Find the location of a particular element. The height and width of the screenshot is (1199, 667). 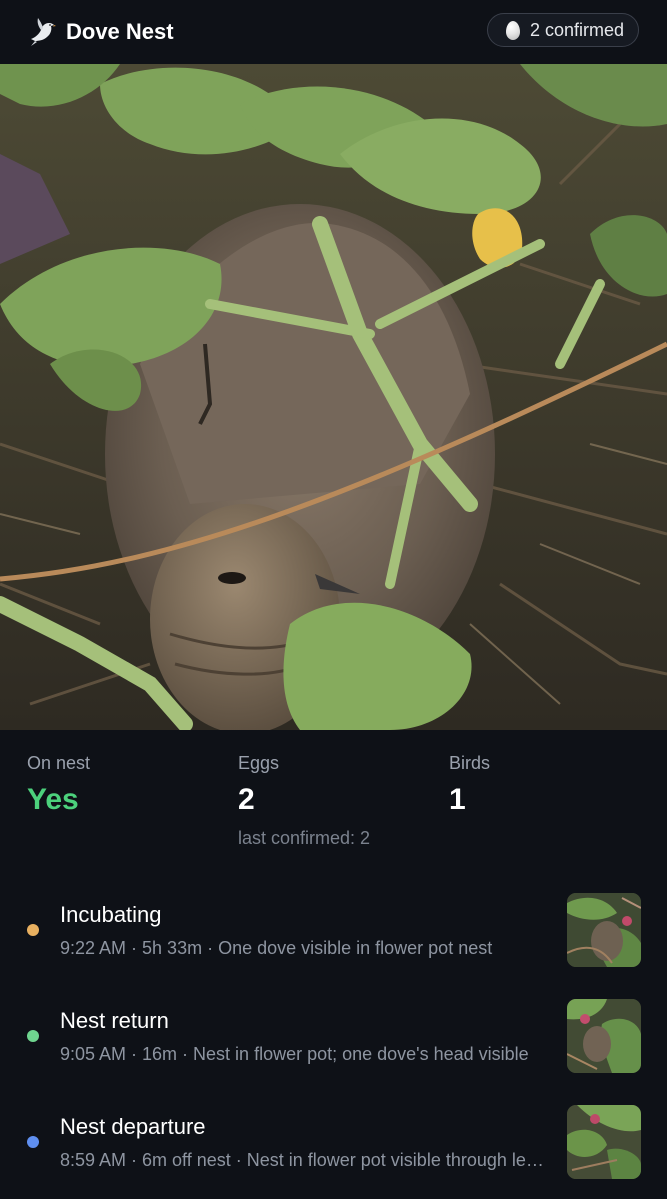

dove-icon is located at coordinates (42, 32).